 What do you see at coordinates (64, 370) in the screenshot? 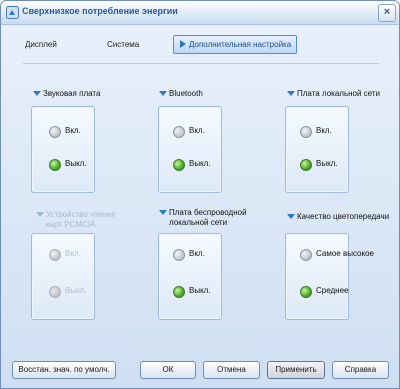
I see `restore-defaults-button: Восстан. знач. по умолч.` at bounding box center [64, 370].